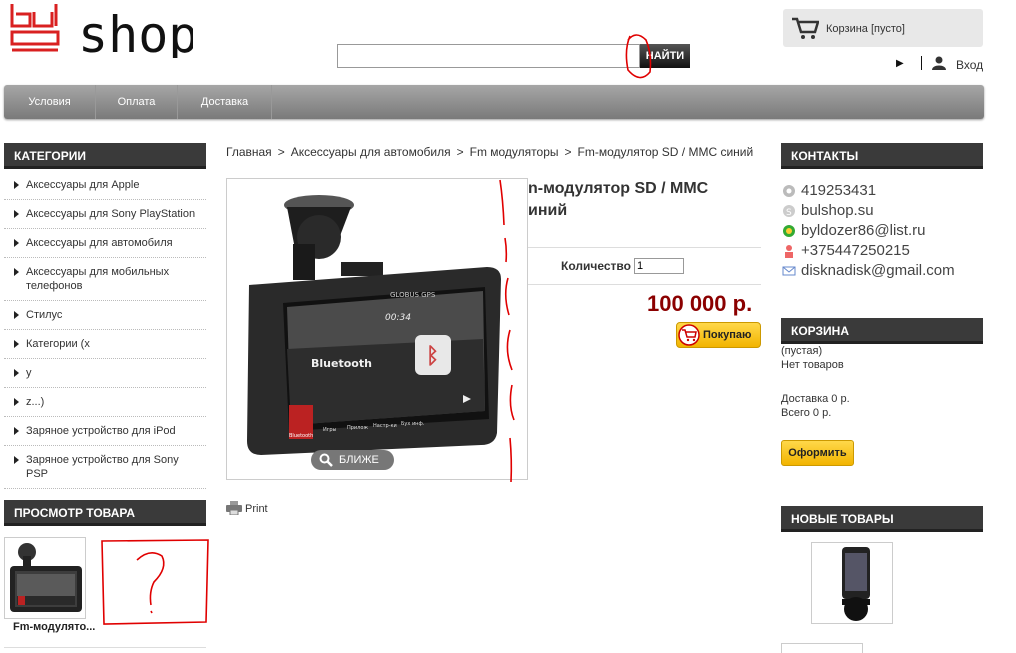  Describe the element at coordinates (548, 210) in the screenshot. I see `product-title-line: иний` at that location.